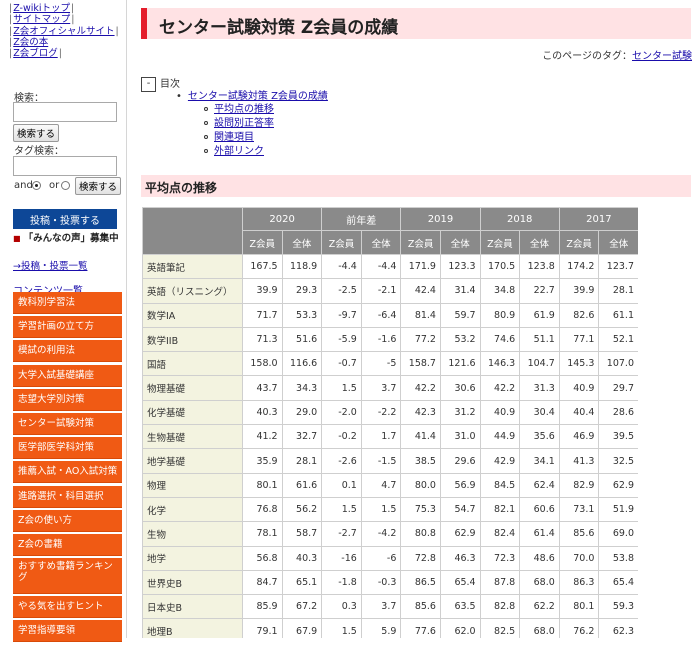  I want to click on radio-or, so click(65, 185).